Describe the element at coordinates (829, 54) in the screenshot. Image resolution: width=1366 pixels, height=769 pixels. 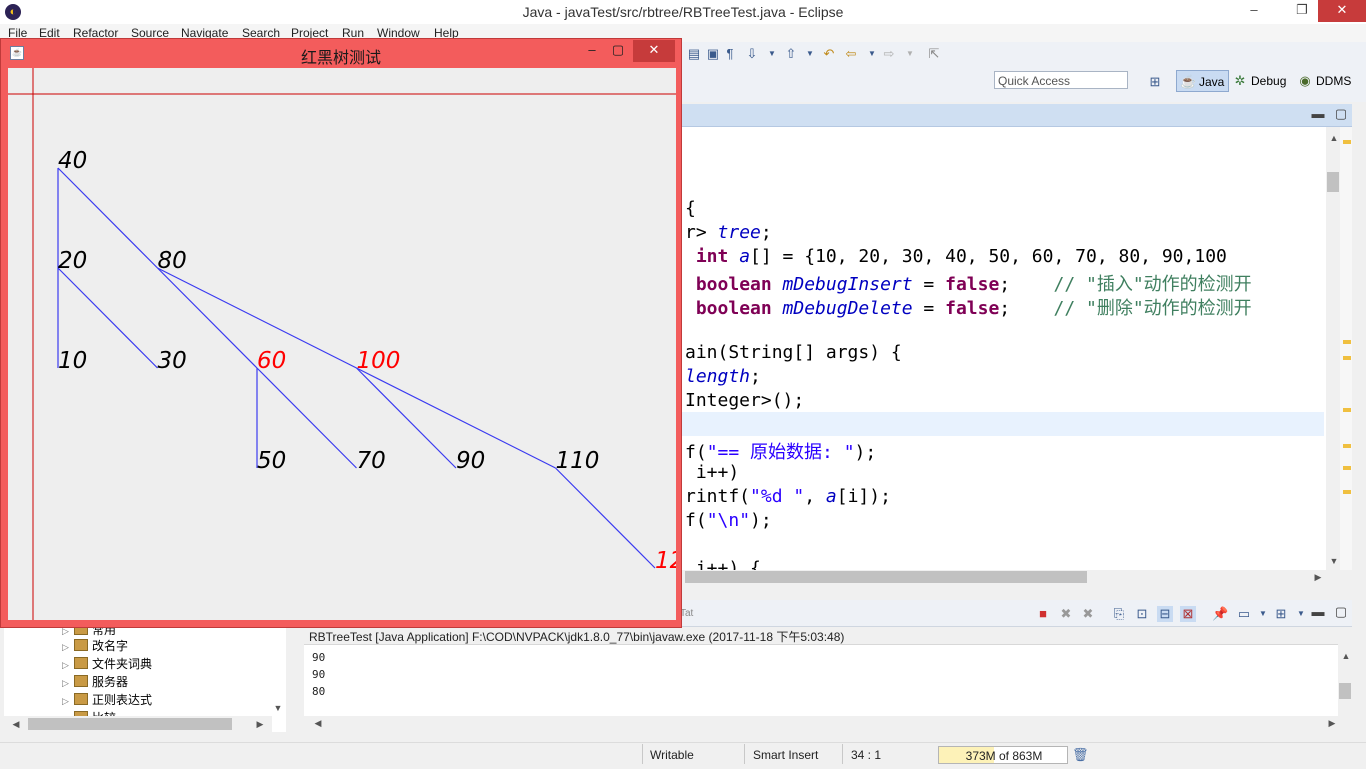
I see `last-edit-icon: ↶` at that location.